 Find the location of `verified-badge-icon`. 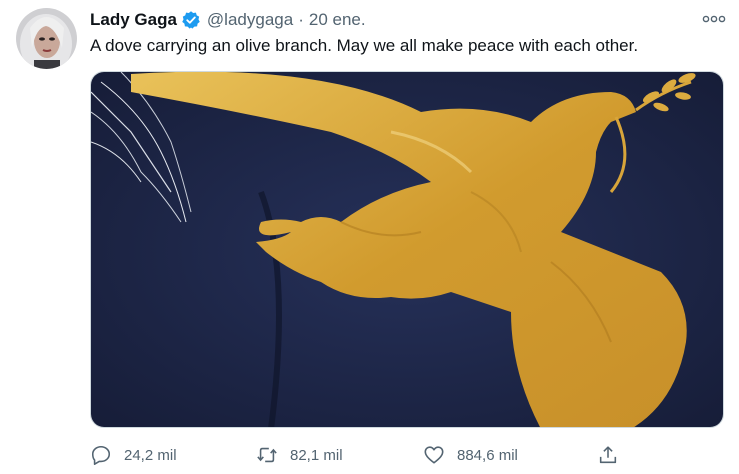

verified-badge-icon is located at coordinates (191, 20).